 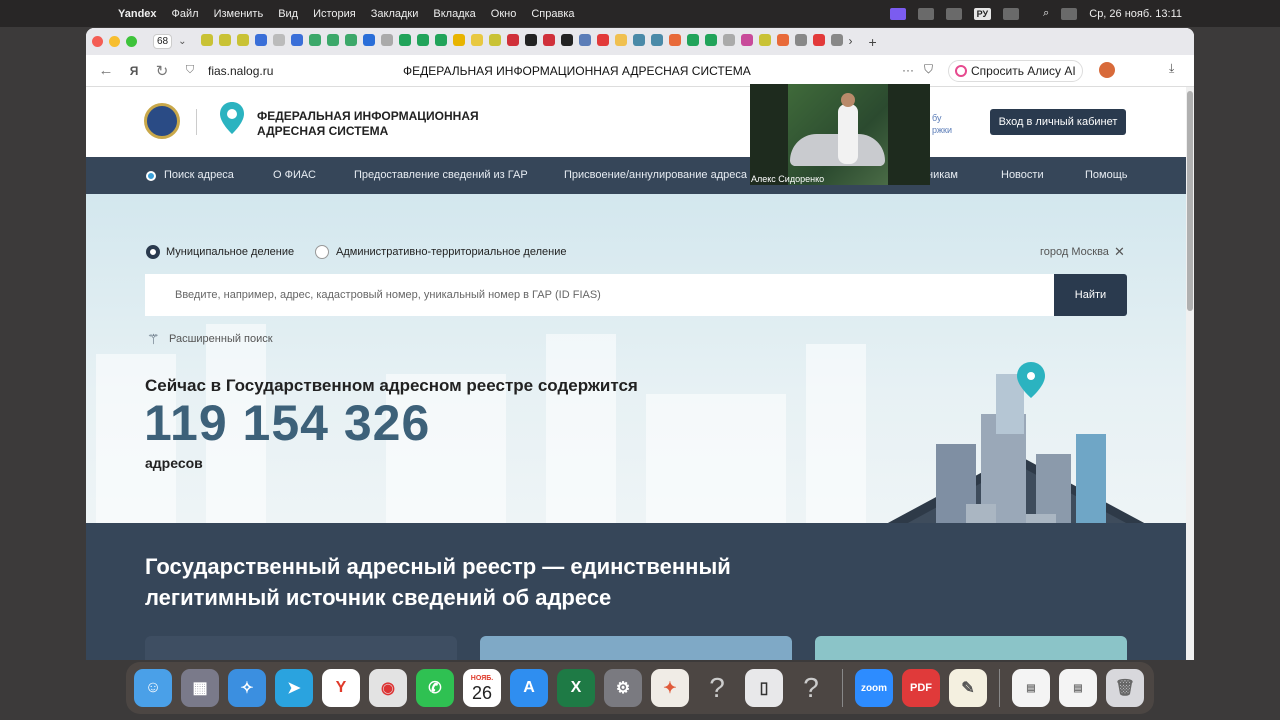 What do you see at coordinates (240, 71) in the screenshot?
I see `url-field: fias.nalog.ru` at bounding box center [240, 71].